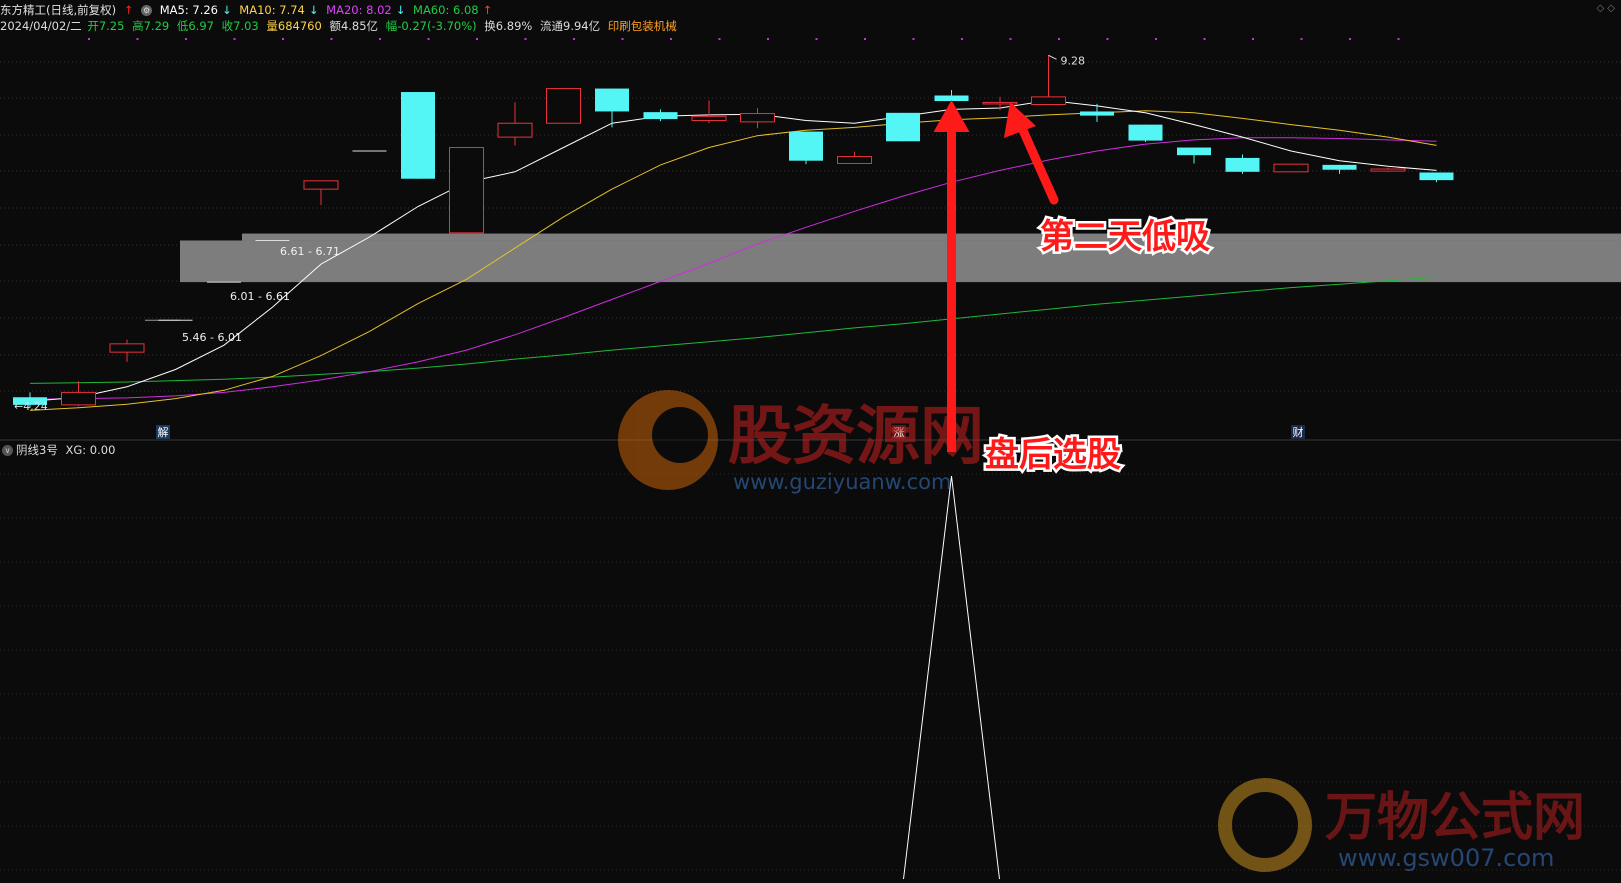 Image resolution: width=1621 pixels, height=883 pixels. I want to click on annotation-after-close: 盘后选股, so click(1053, 455).